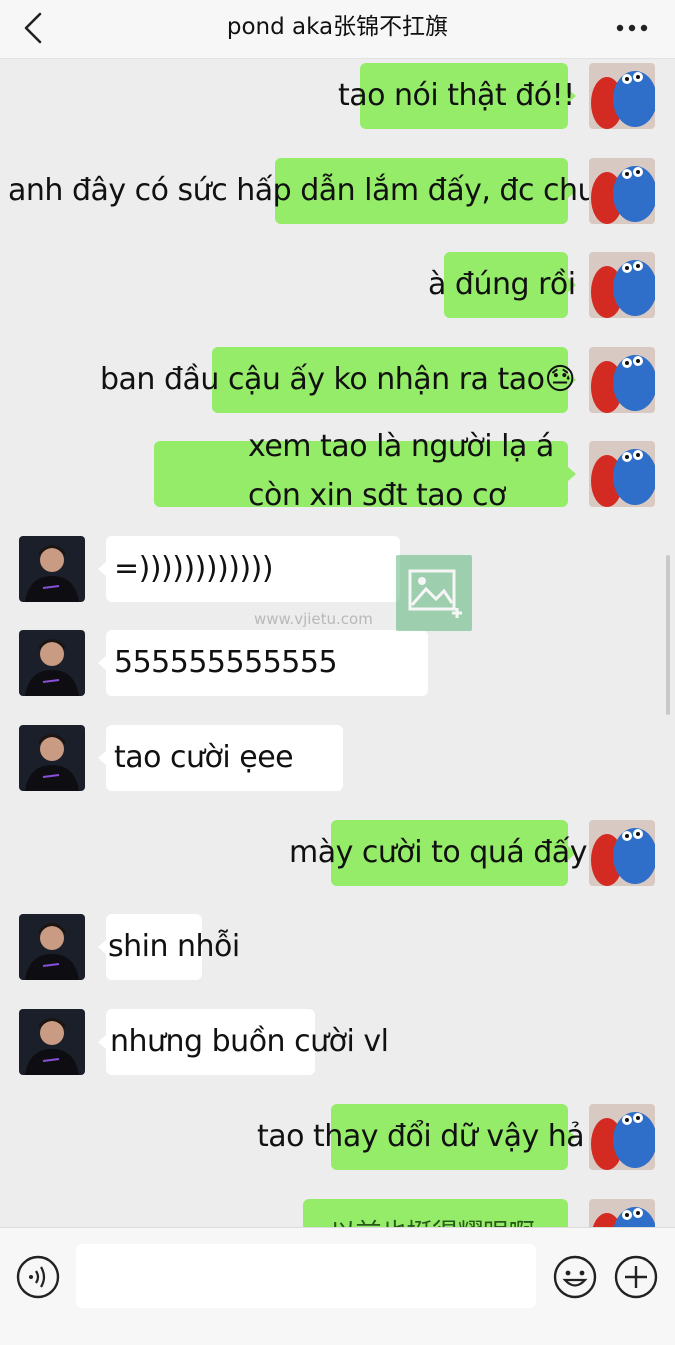  I want to click on message-outgoing: ban đầu cậu ấy ko nhận ra tao😓, so click(337, 381).